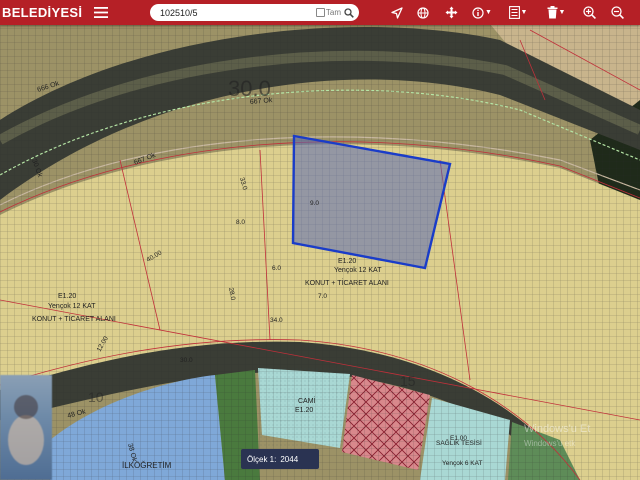  I want to click on zoom-in-icon, so click(589, 12).